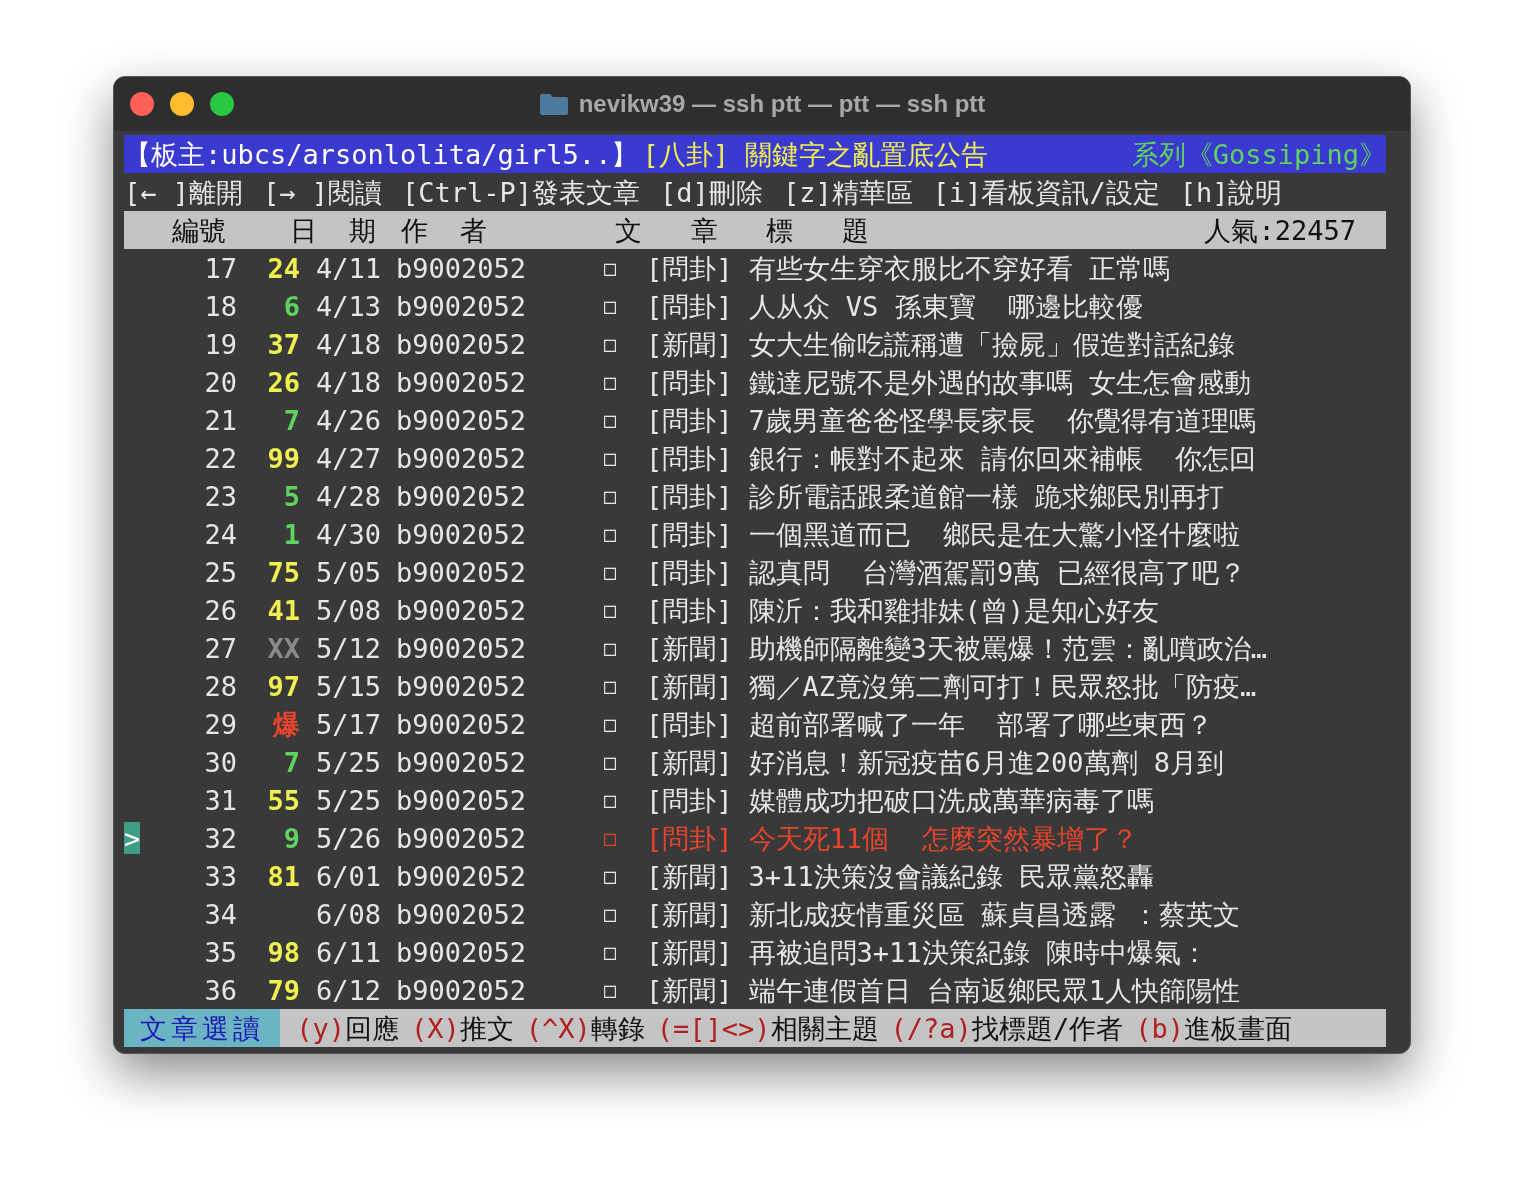 This screenshot has height=1204, width=1524. Describe the element at coordinates (908, 268) in the screenshot. I see `post-title: [問卦] 有些女生穿衣服比不穿好看 正常嗎` at that location.